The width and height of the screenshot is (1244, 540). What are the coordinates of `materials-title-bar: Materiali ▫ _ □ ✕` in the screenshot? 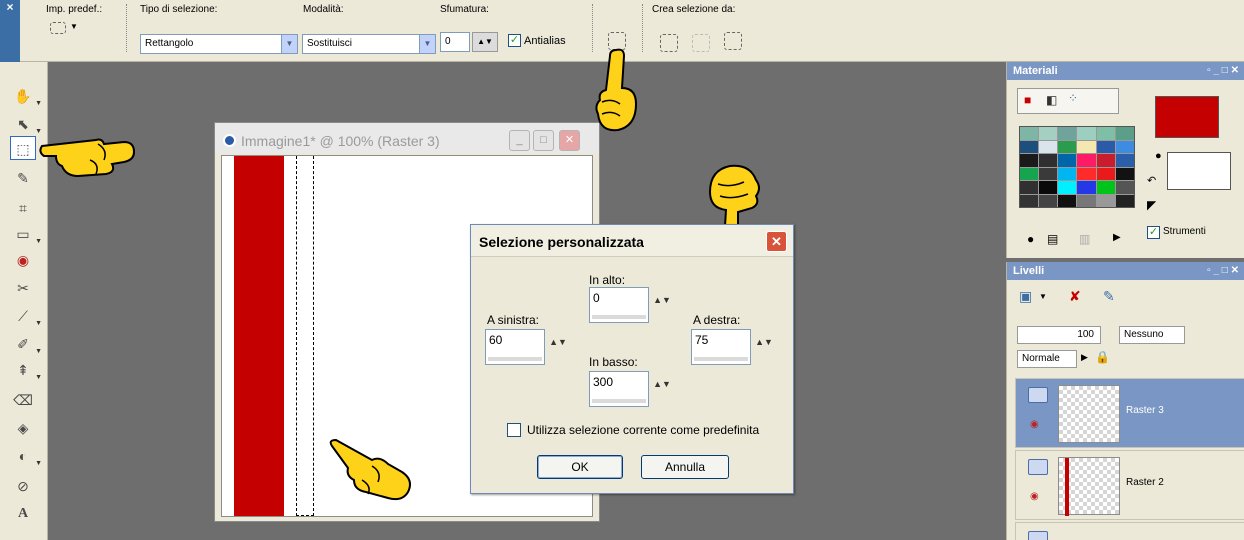 It's located at (1125, 71).